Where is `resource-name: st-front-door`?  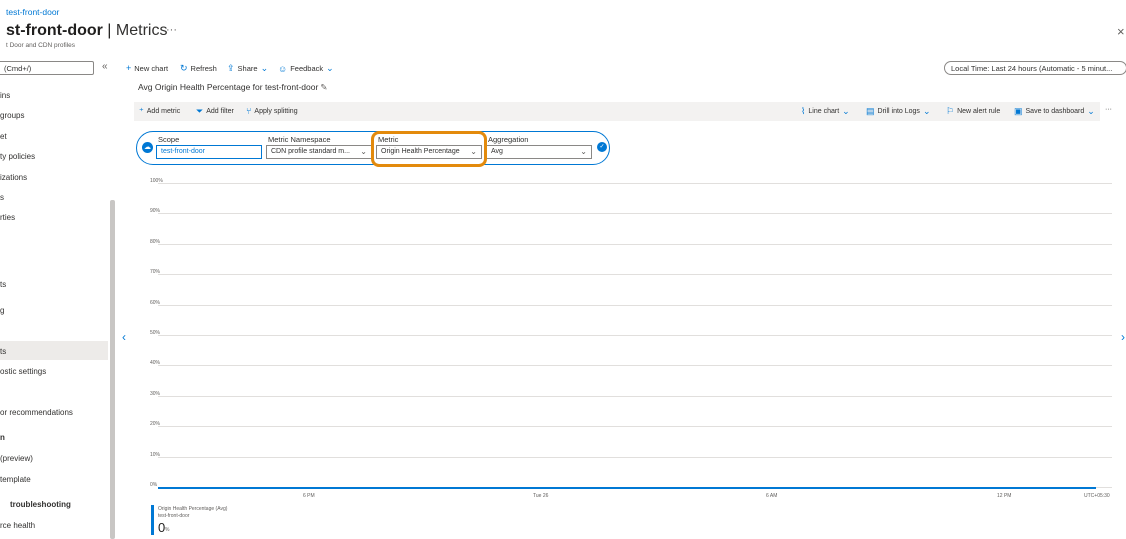
resource-name: st-front-door is located at coordinates (54, 30).